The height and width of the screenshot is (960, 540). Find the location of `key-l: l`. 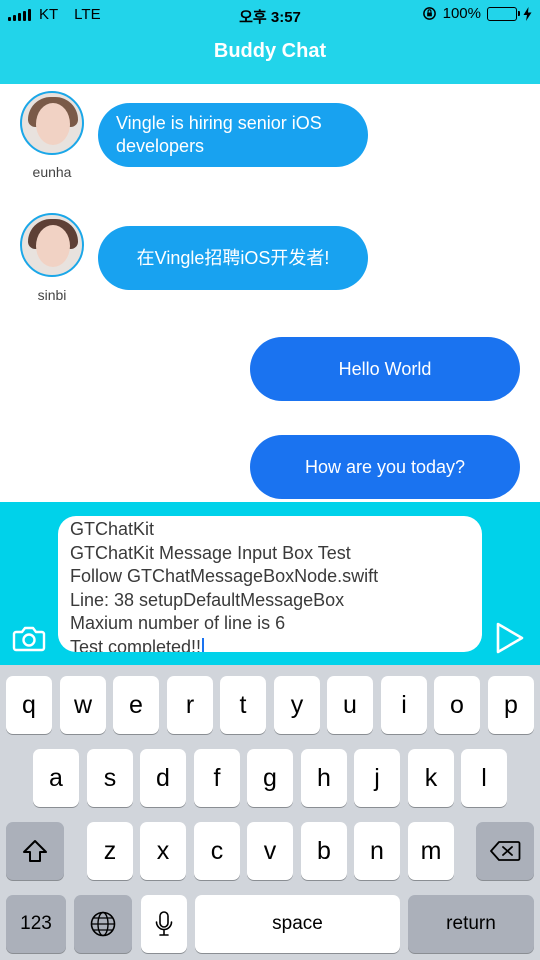

key-l: l is located at coordinates (484, 778).